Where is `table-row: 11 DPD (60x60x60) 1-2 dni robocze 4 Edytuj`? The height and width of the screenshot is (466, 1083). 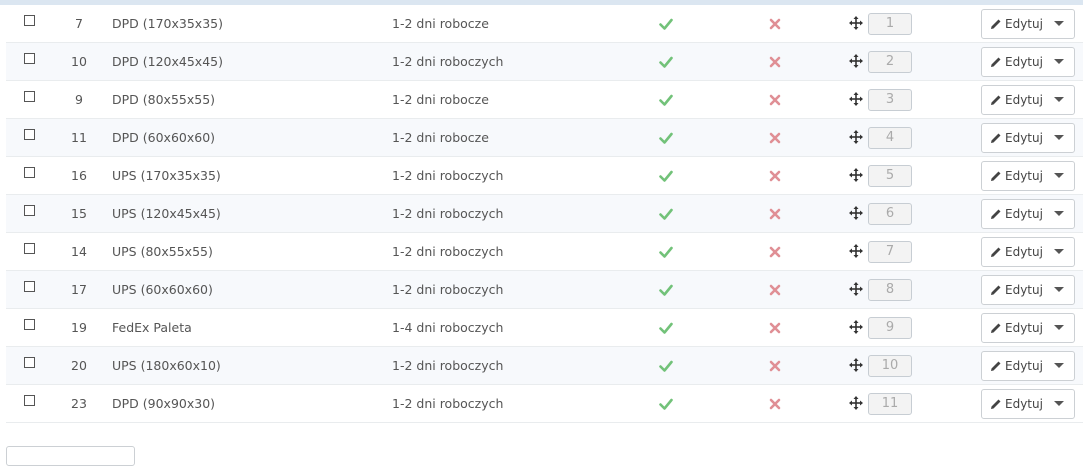 table-row: 11 DPD (60x60x60) 1-2 dni robocze 4 Edytuj is located at coordinates (544, 138).